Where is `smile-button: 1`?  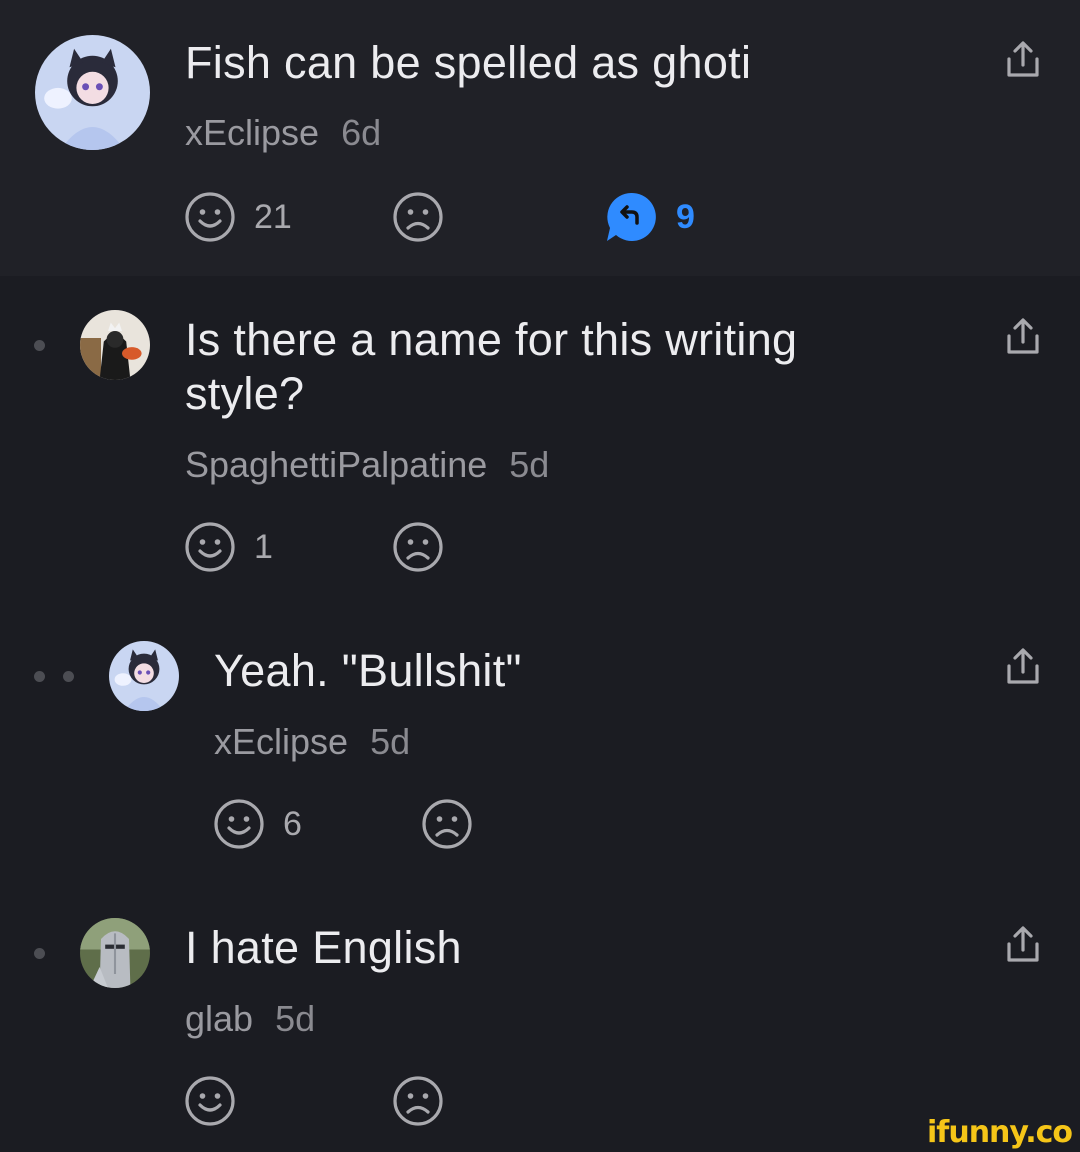
smile-button: 1 is located at coordinates (228, 547).